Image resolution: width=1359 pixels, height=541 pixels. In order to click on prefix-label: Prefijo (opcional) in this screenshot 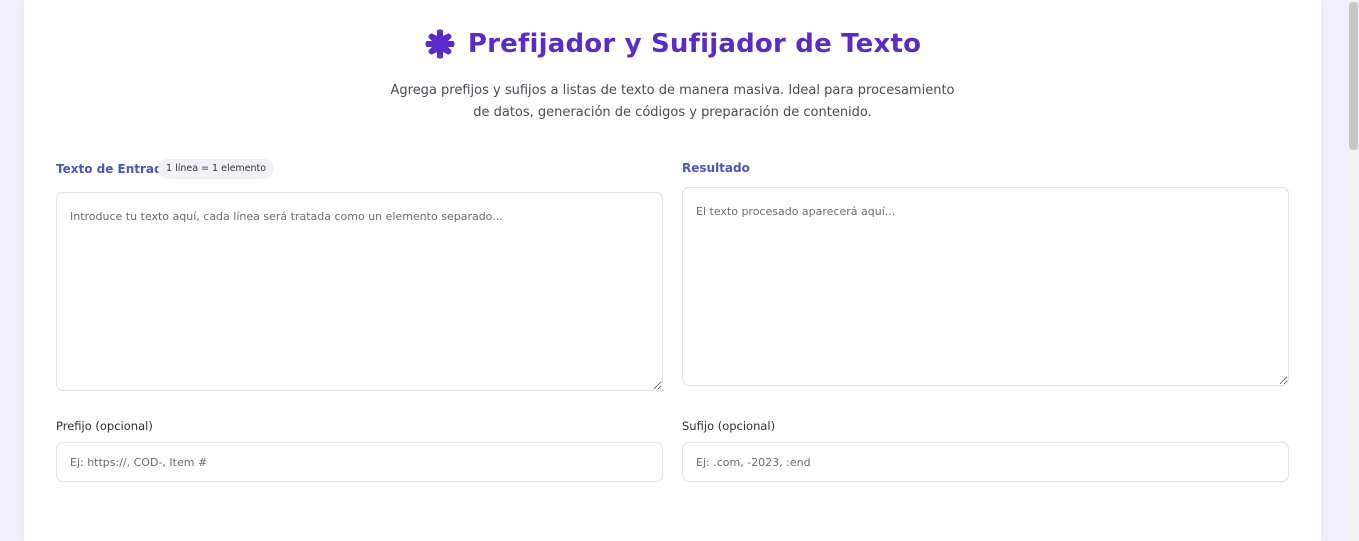, I will do `click(104, 426)`.